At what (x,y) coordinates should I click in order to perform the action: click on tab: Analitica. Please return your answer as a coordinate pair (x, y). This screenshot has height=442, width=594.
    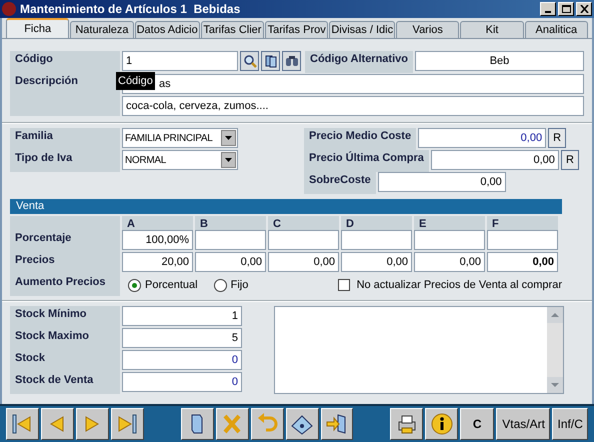
    Looking at the image, I should click on (556, 29).